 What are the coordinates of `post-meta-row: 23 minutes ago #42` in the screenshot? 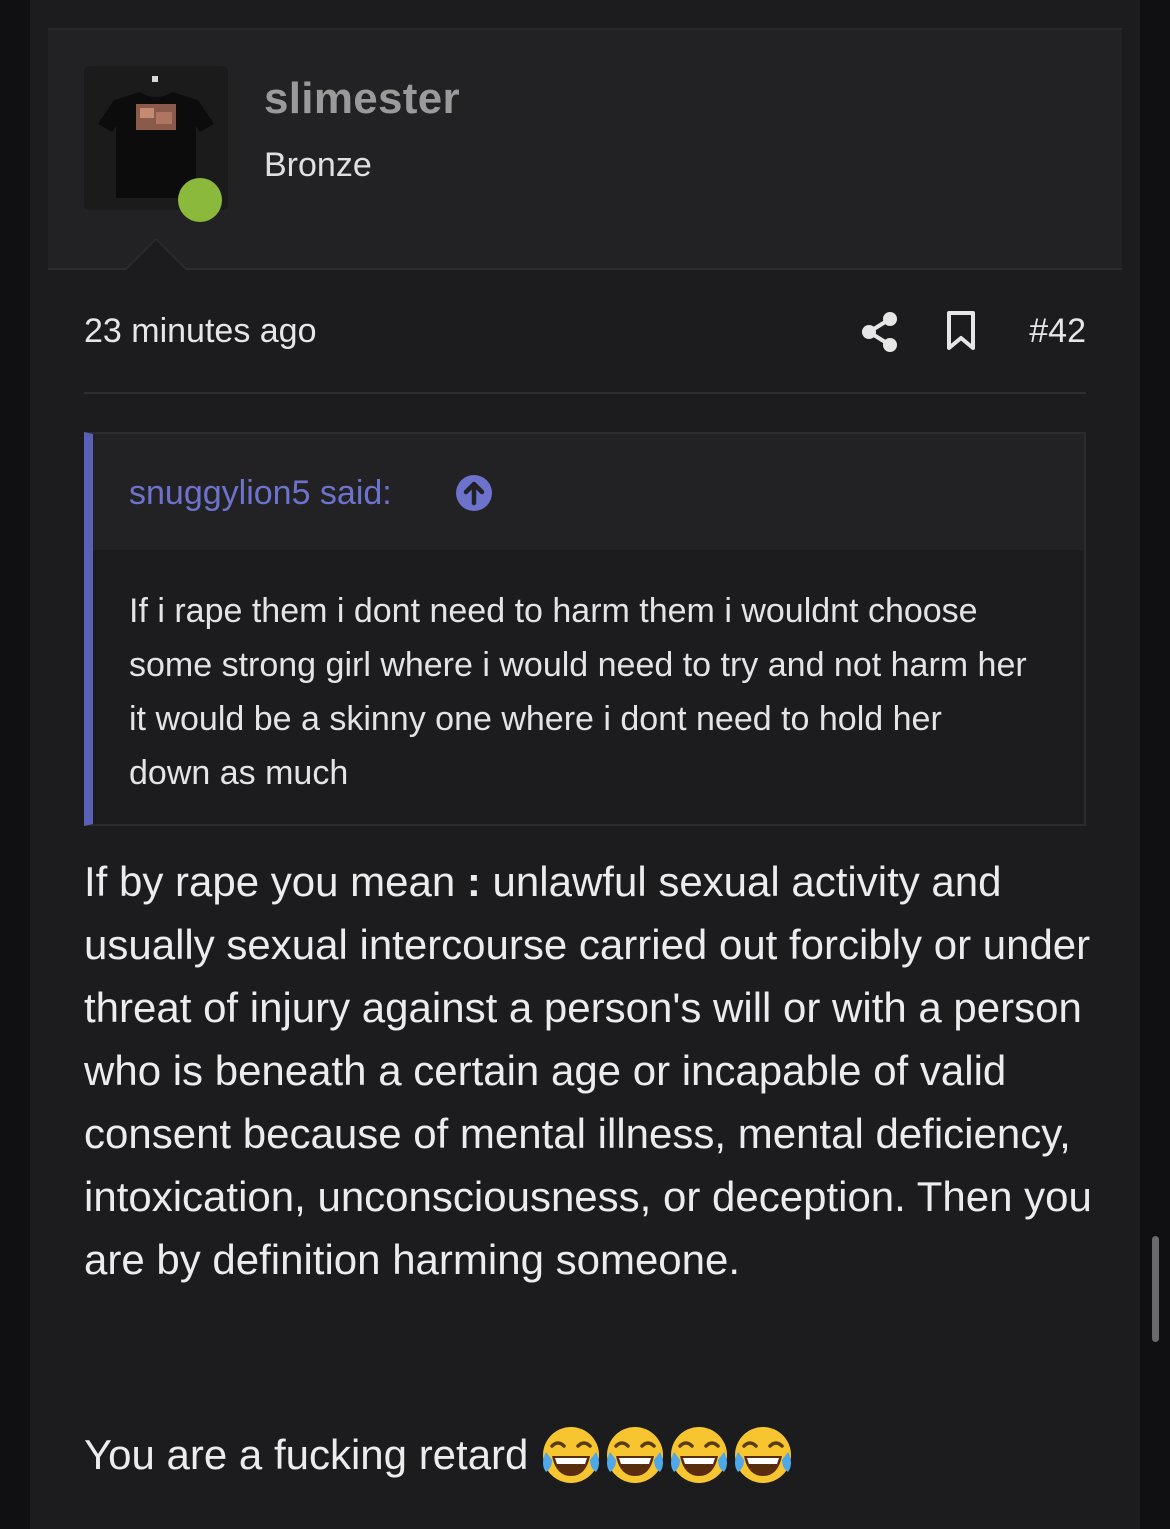 It's located at (585, 332).